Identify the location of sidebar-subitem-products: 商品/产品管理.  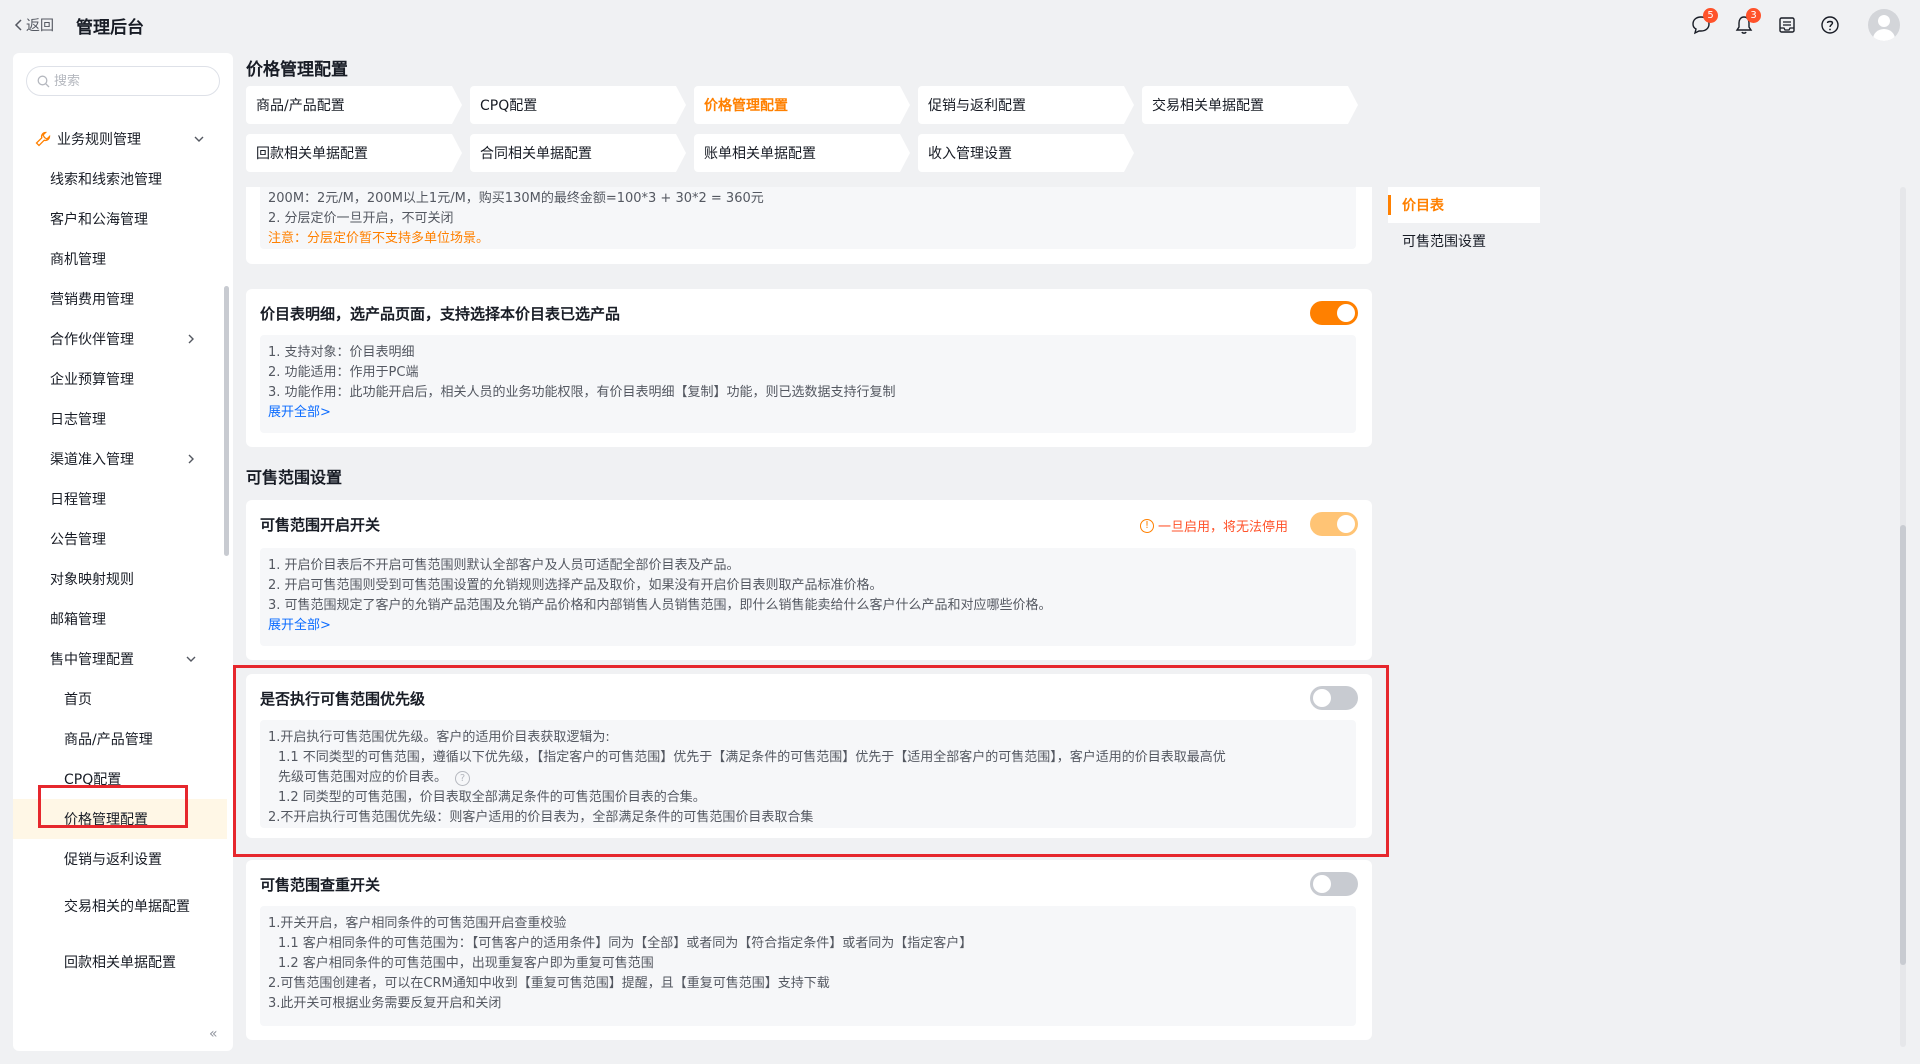
(120, 739).